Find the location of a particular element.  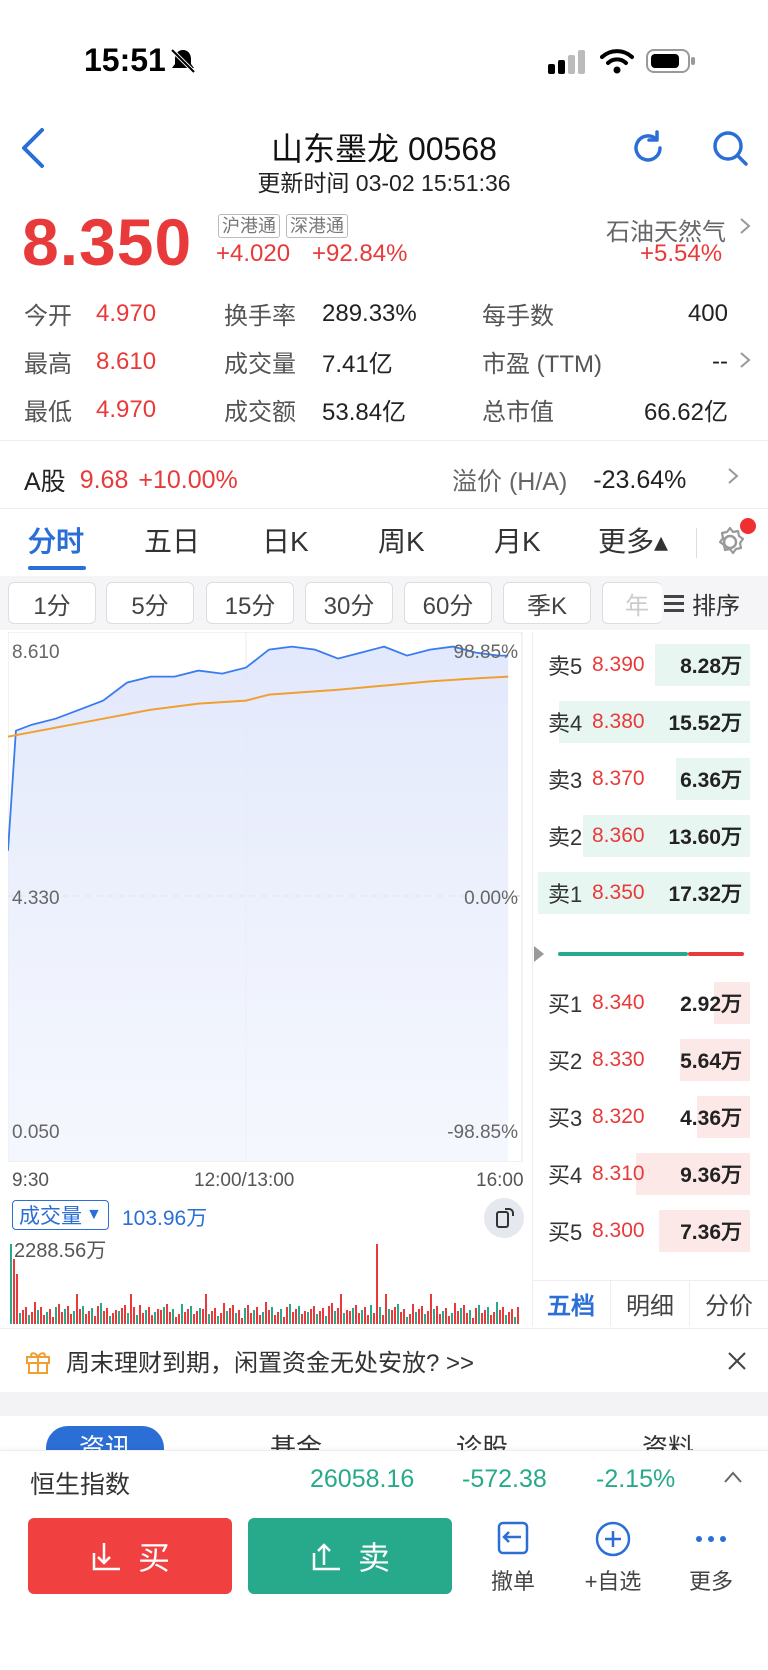

order-label: 卖5 is located at coordinates (565, 666).